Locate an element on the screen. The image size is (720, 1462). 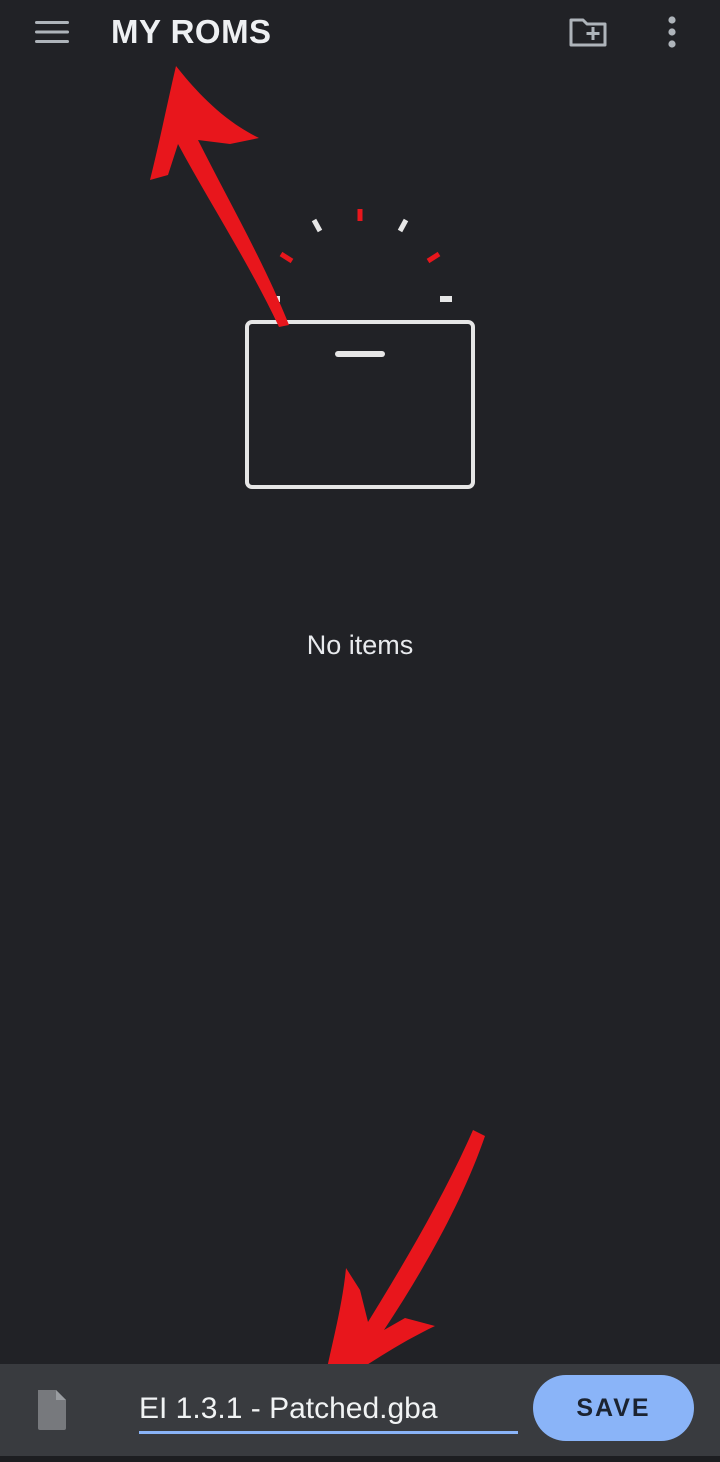
annotation-arrow-down is located at coordinates (403, 1261).